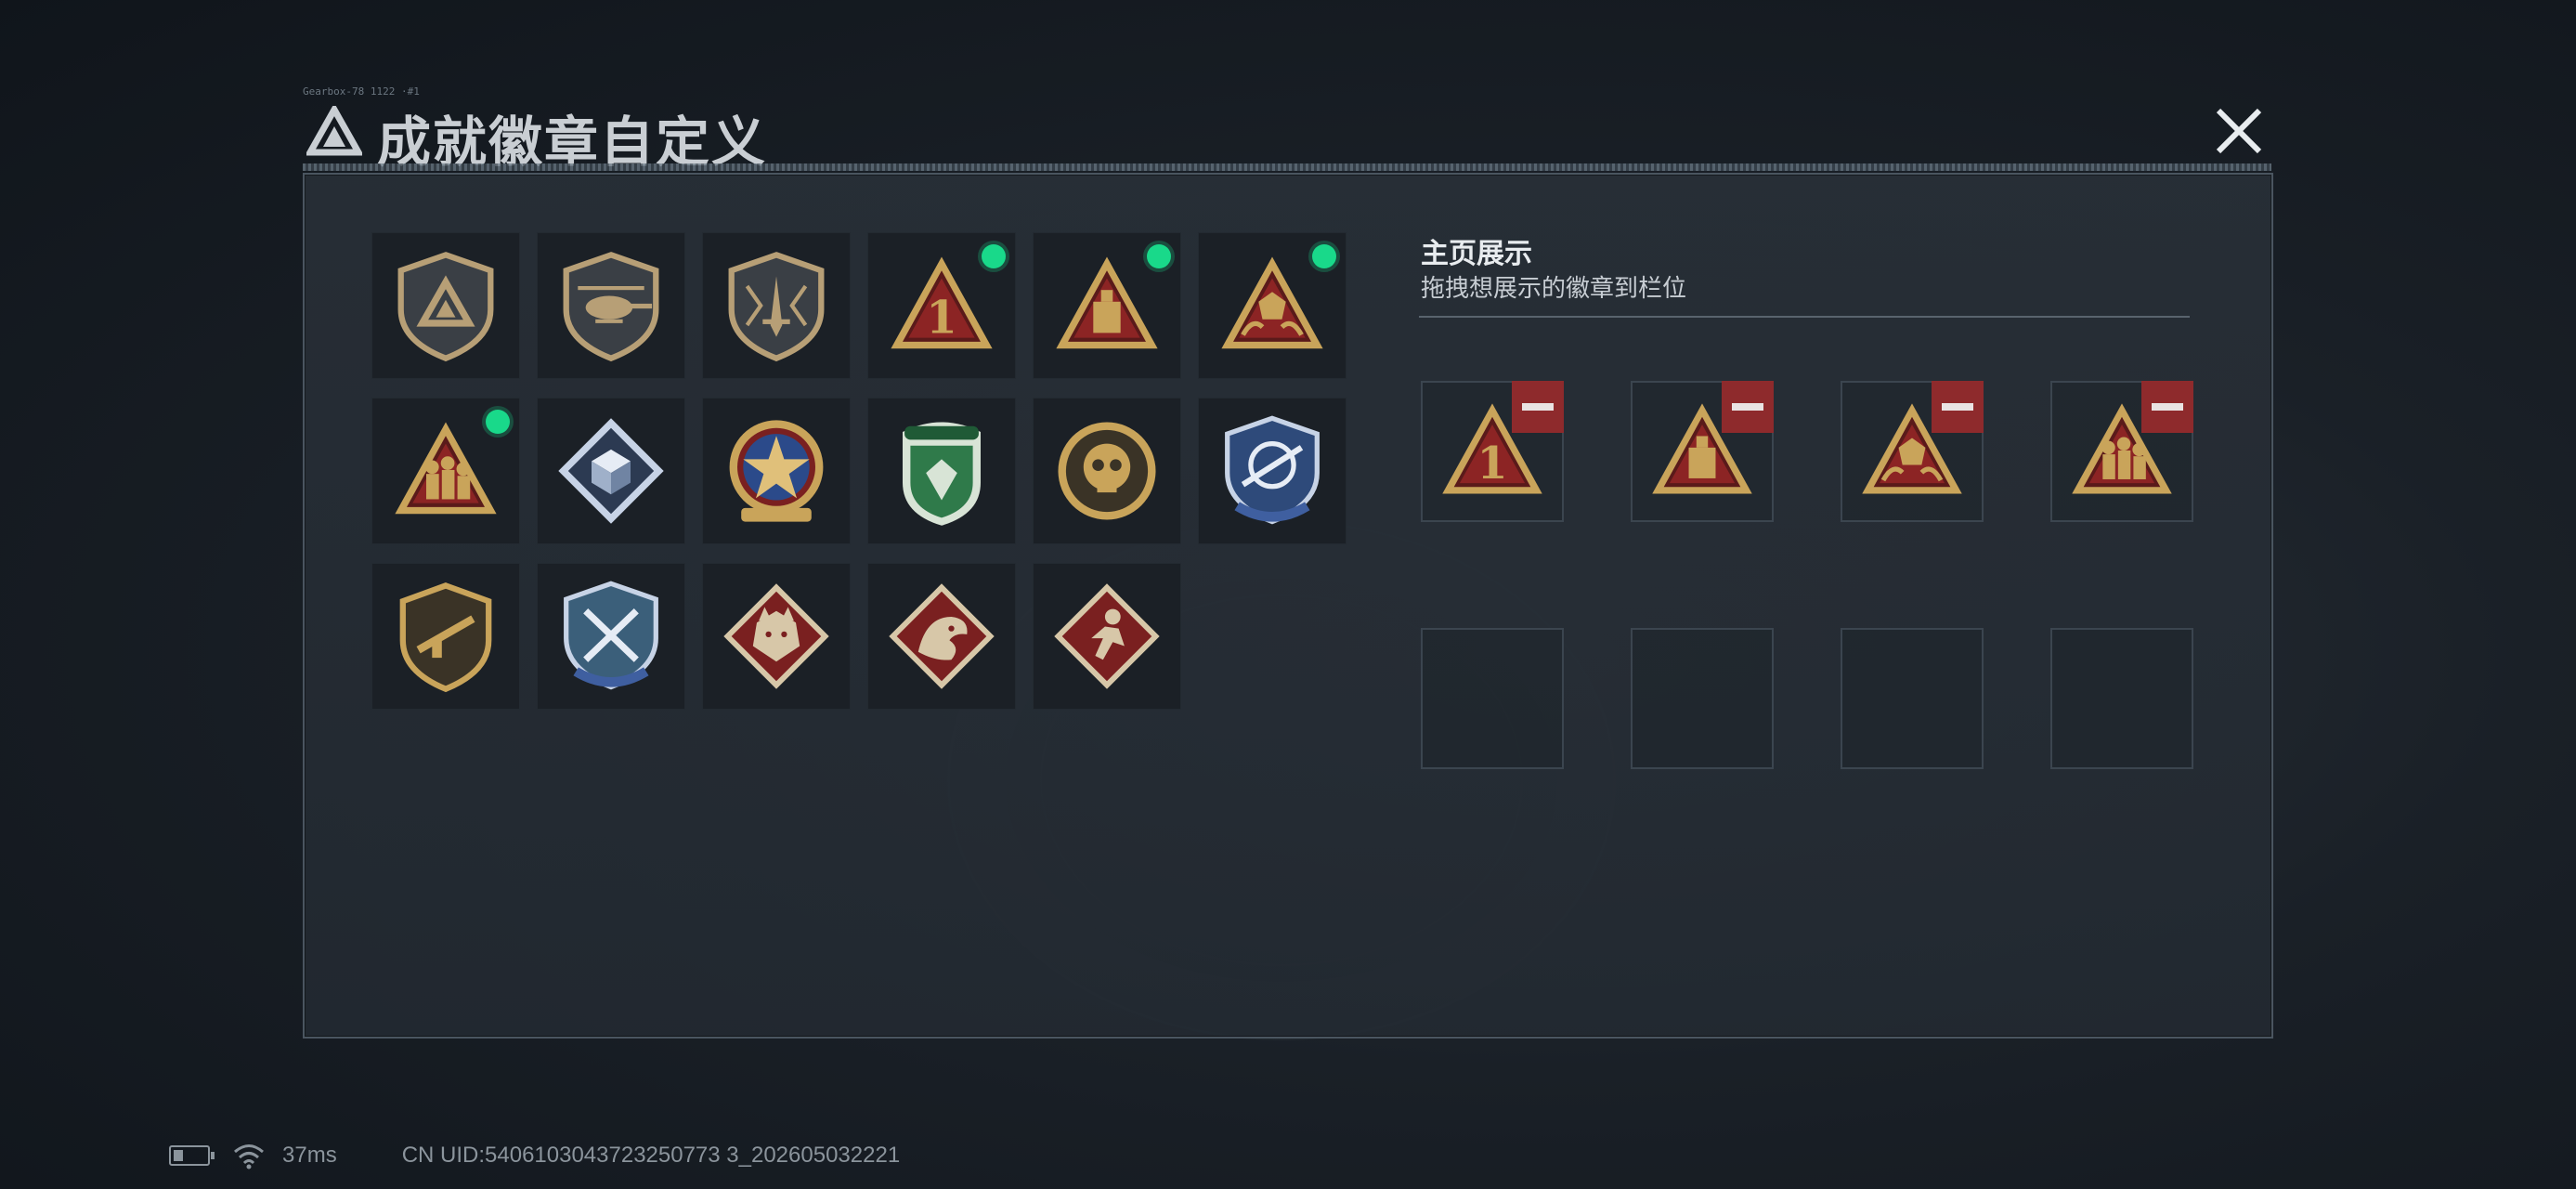  Describe the element at coordinates (1293, 130) in the screenshot. I see `dialog-header: Gearbox-78 1122 ·#1 成就徽章自定义` at that location.